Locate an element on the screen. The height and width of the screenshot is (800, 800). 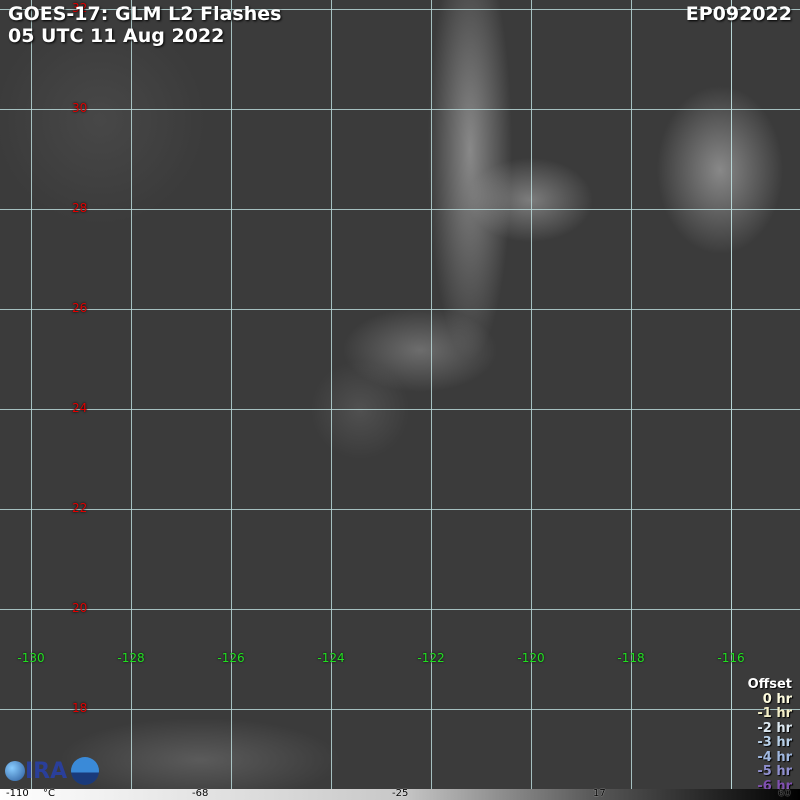
colorbar-tick: -68 is located at coordinates (200, 793).